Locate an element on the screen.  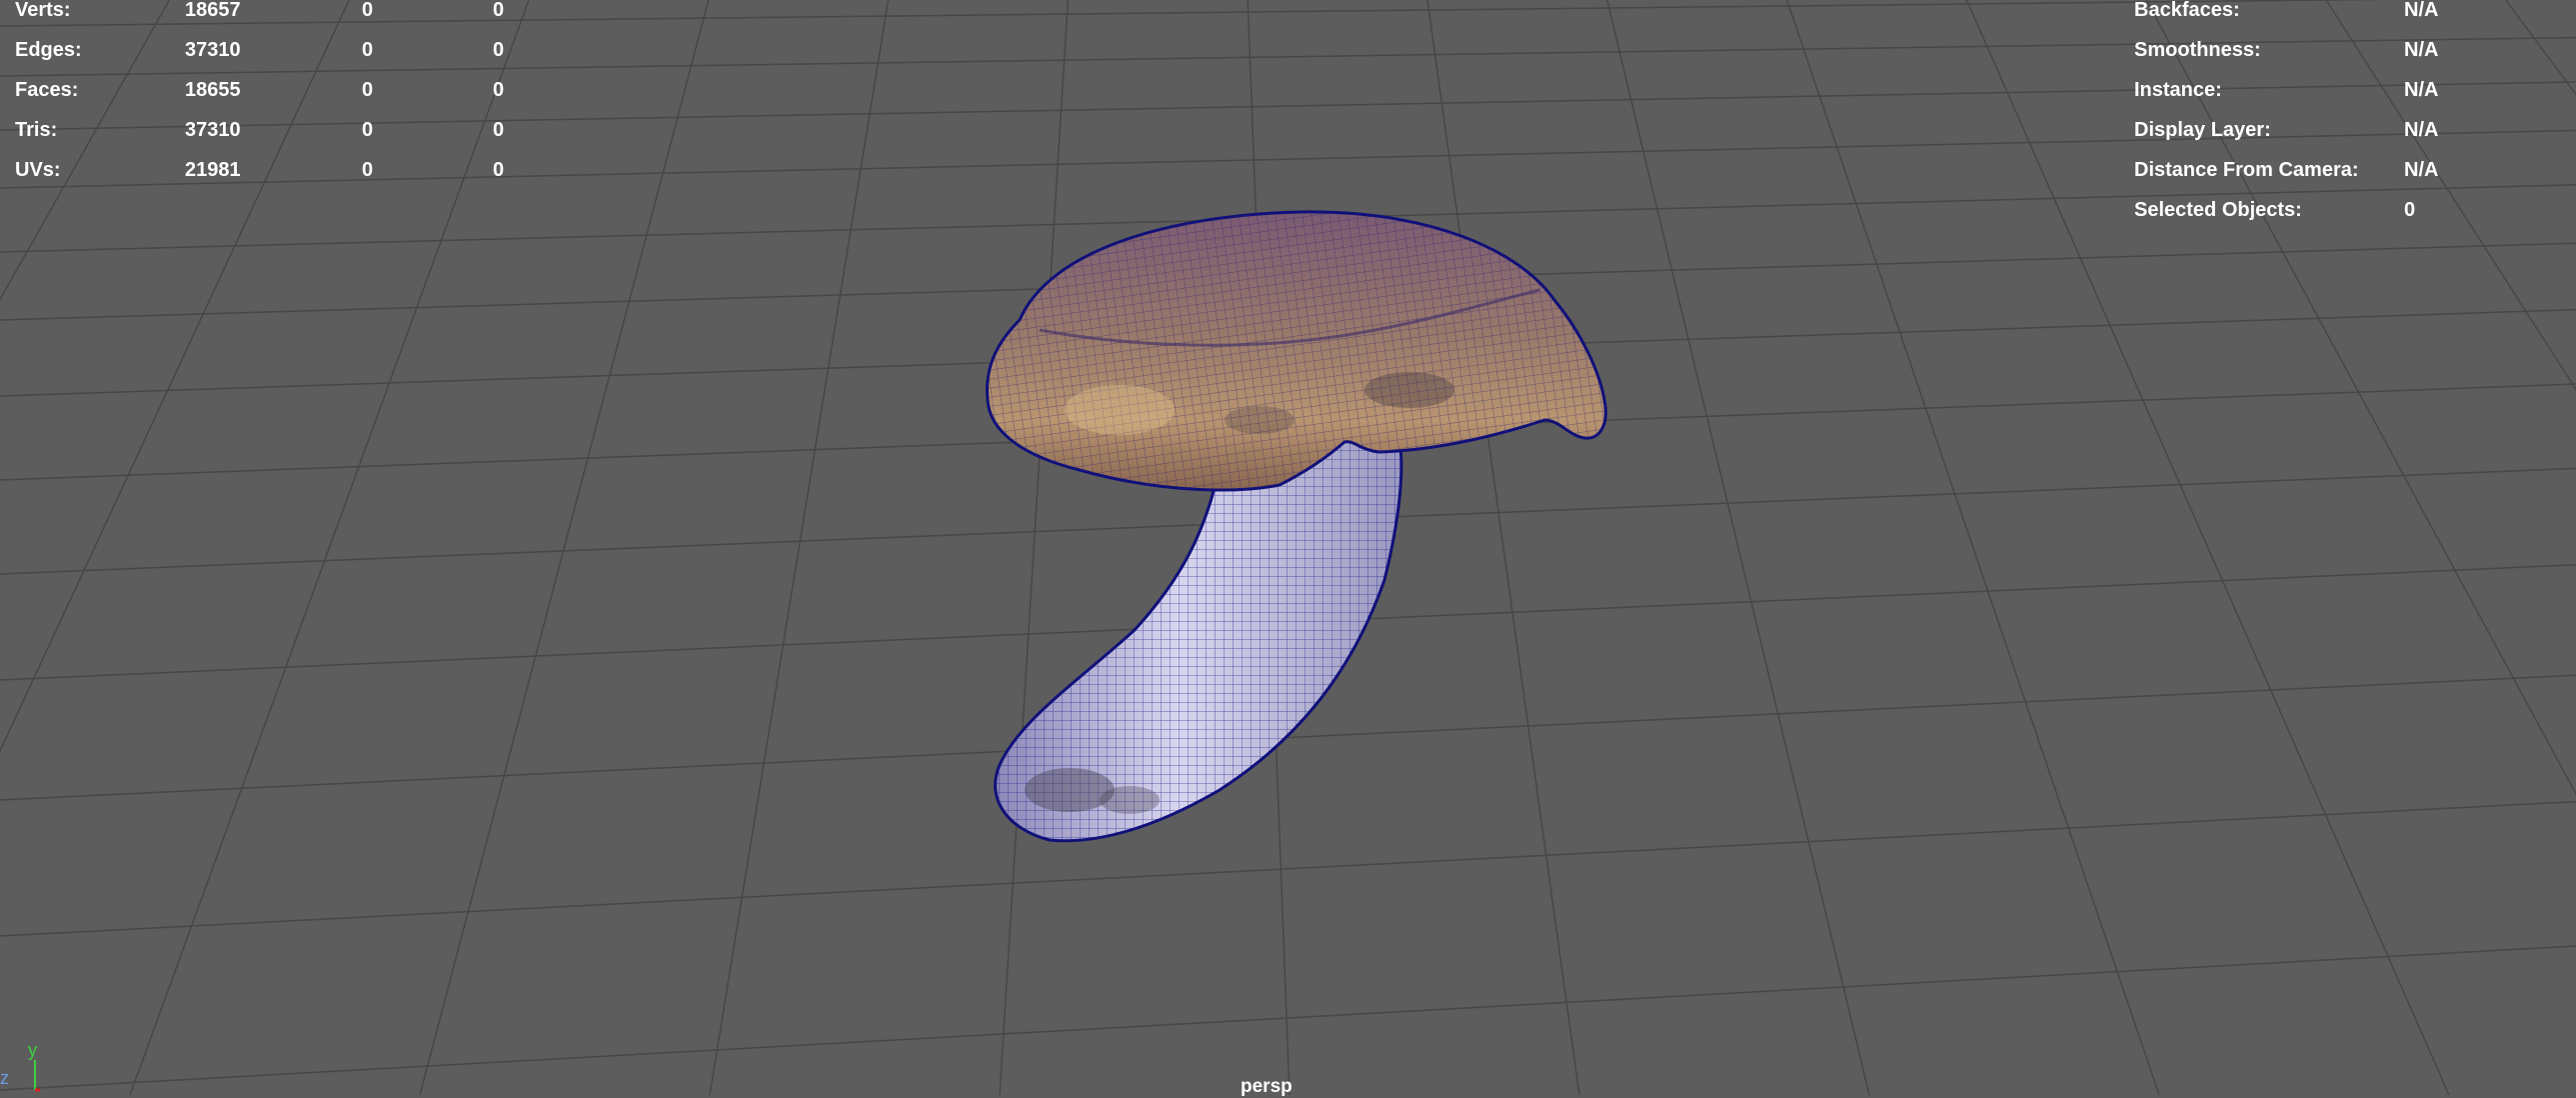
object-info-label: Instance: is located at coordinates (2178, 90).